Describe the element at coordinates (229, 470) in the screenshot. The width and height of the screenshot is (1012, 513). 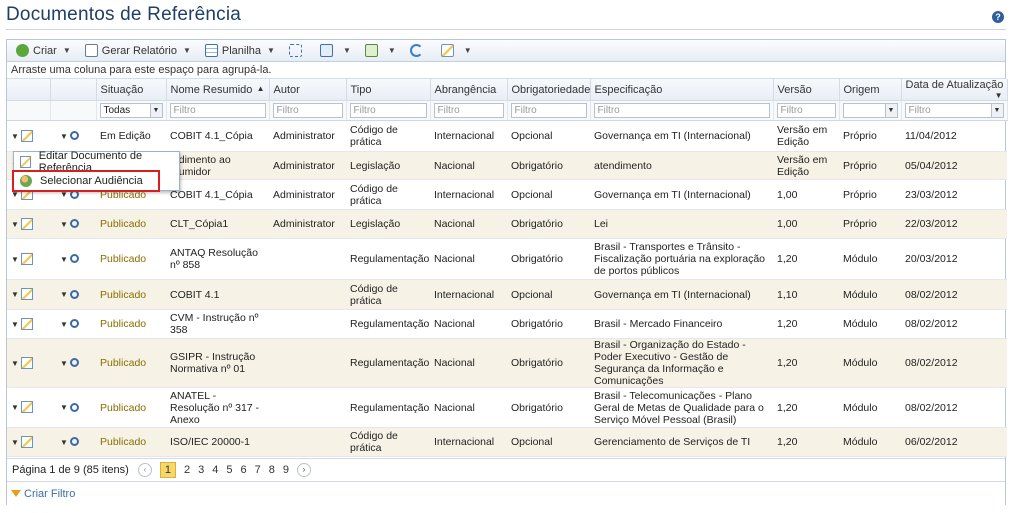
I see `page-number: 5` at that location.